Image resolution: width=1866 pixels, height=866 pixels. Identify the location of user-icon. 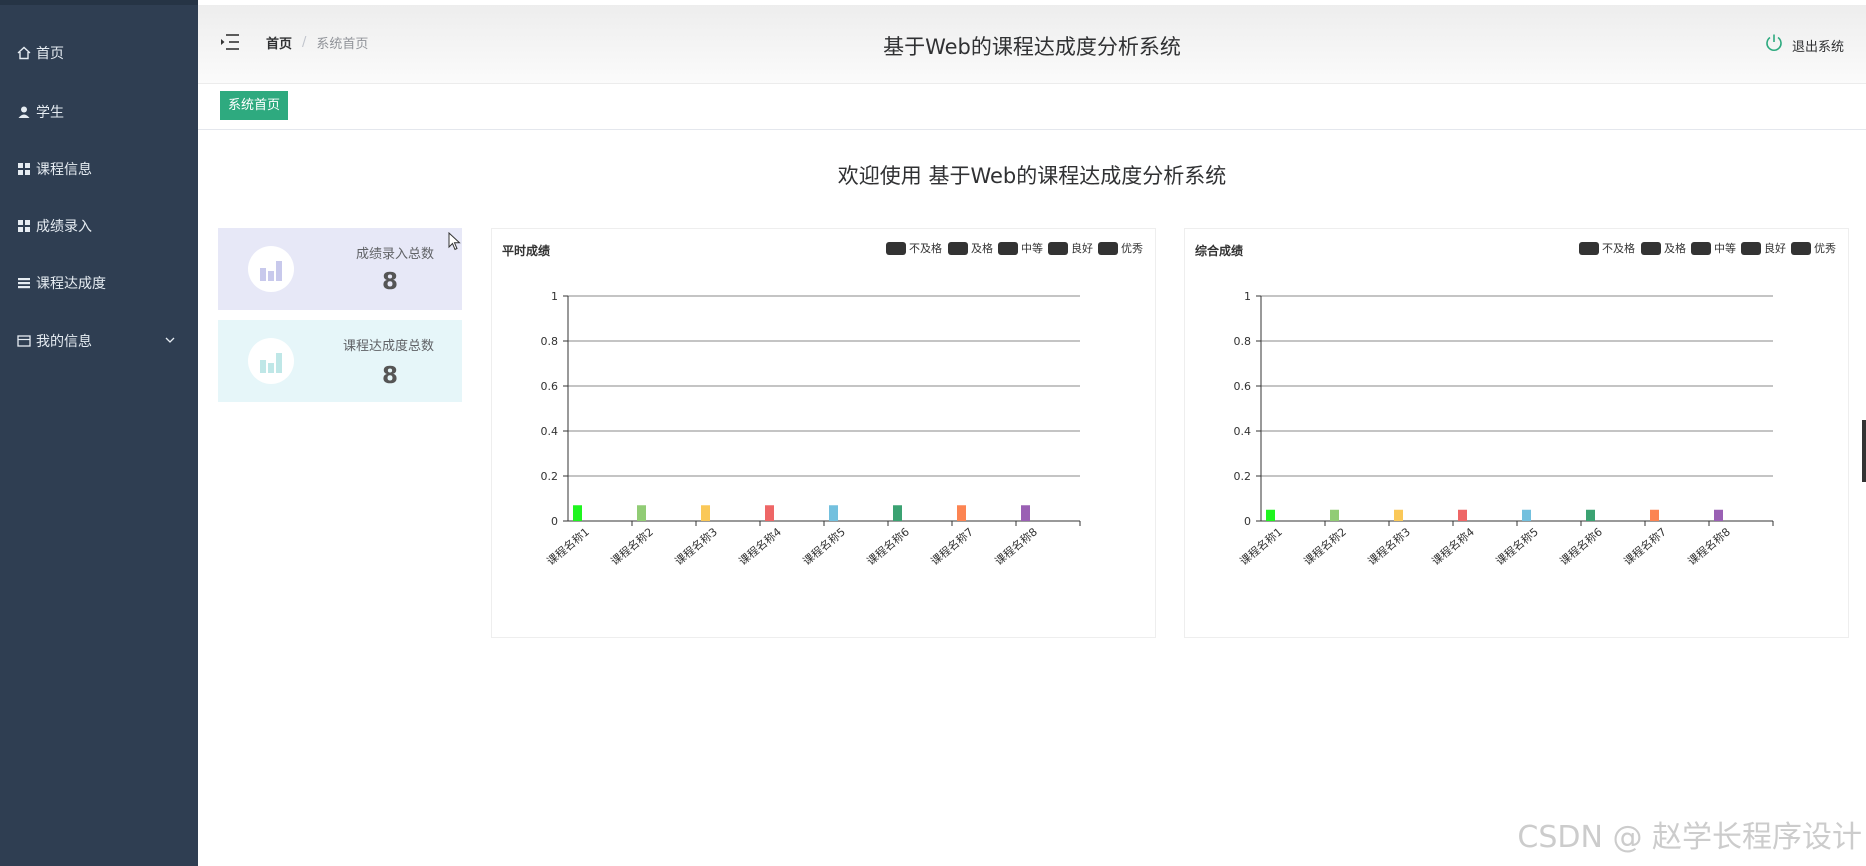
(24, 112).